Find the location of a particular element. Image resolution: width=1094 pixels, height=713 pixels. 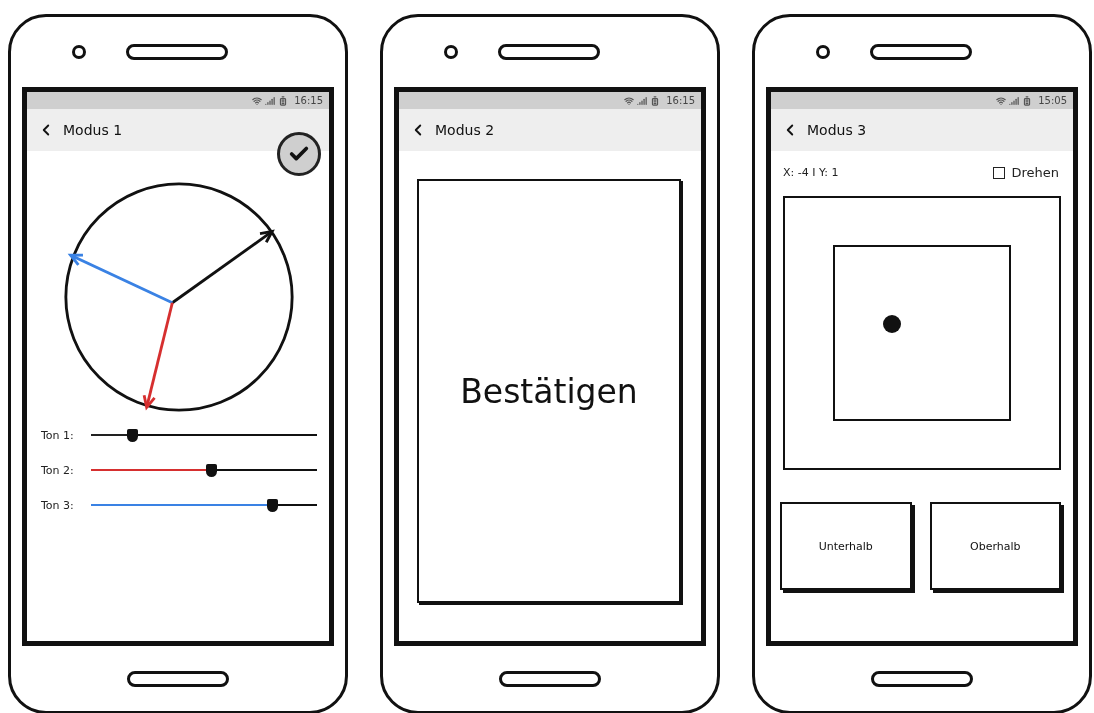

coordinates-text: X: -4 I Y: 1 is located at coordinates (811, 172).